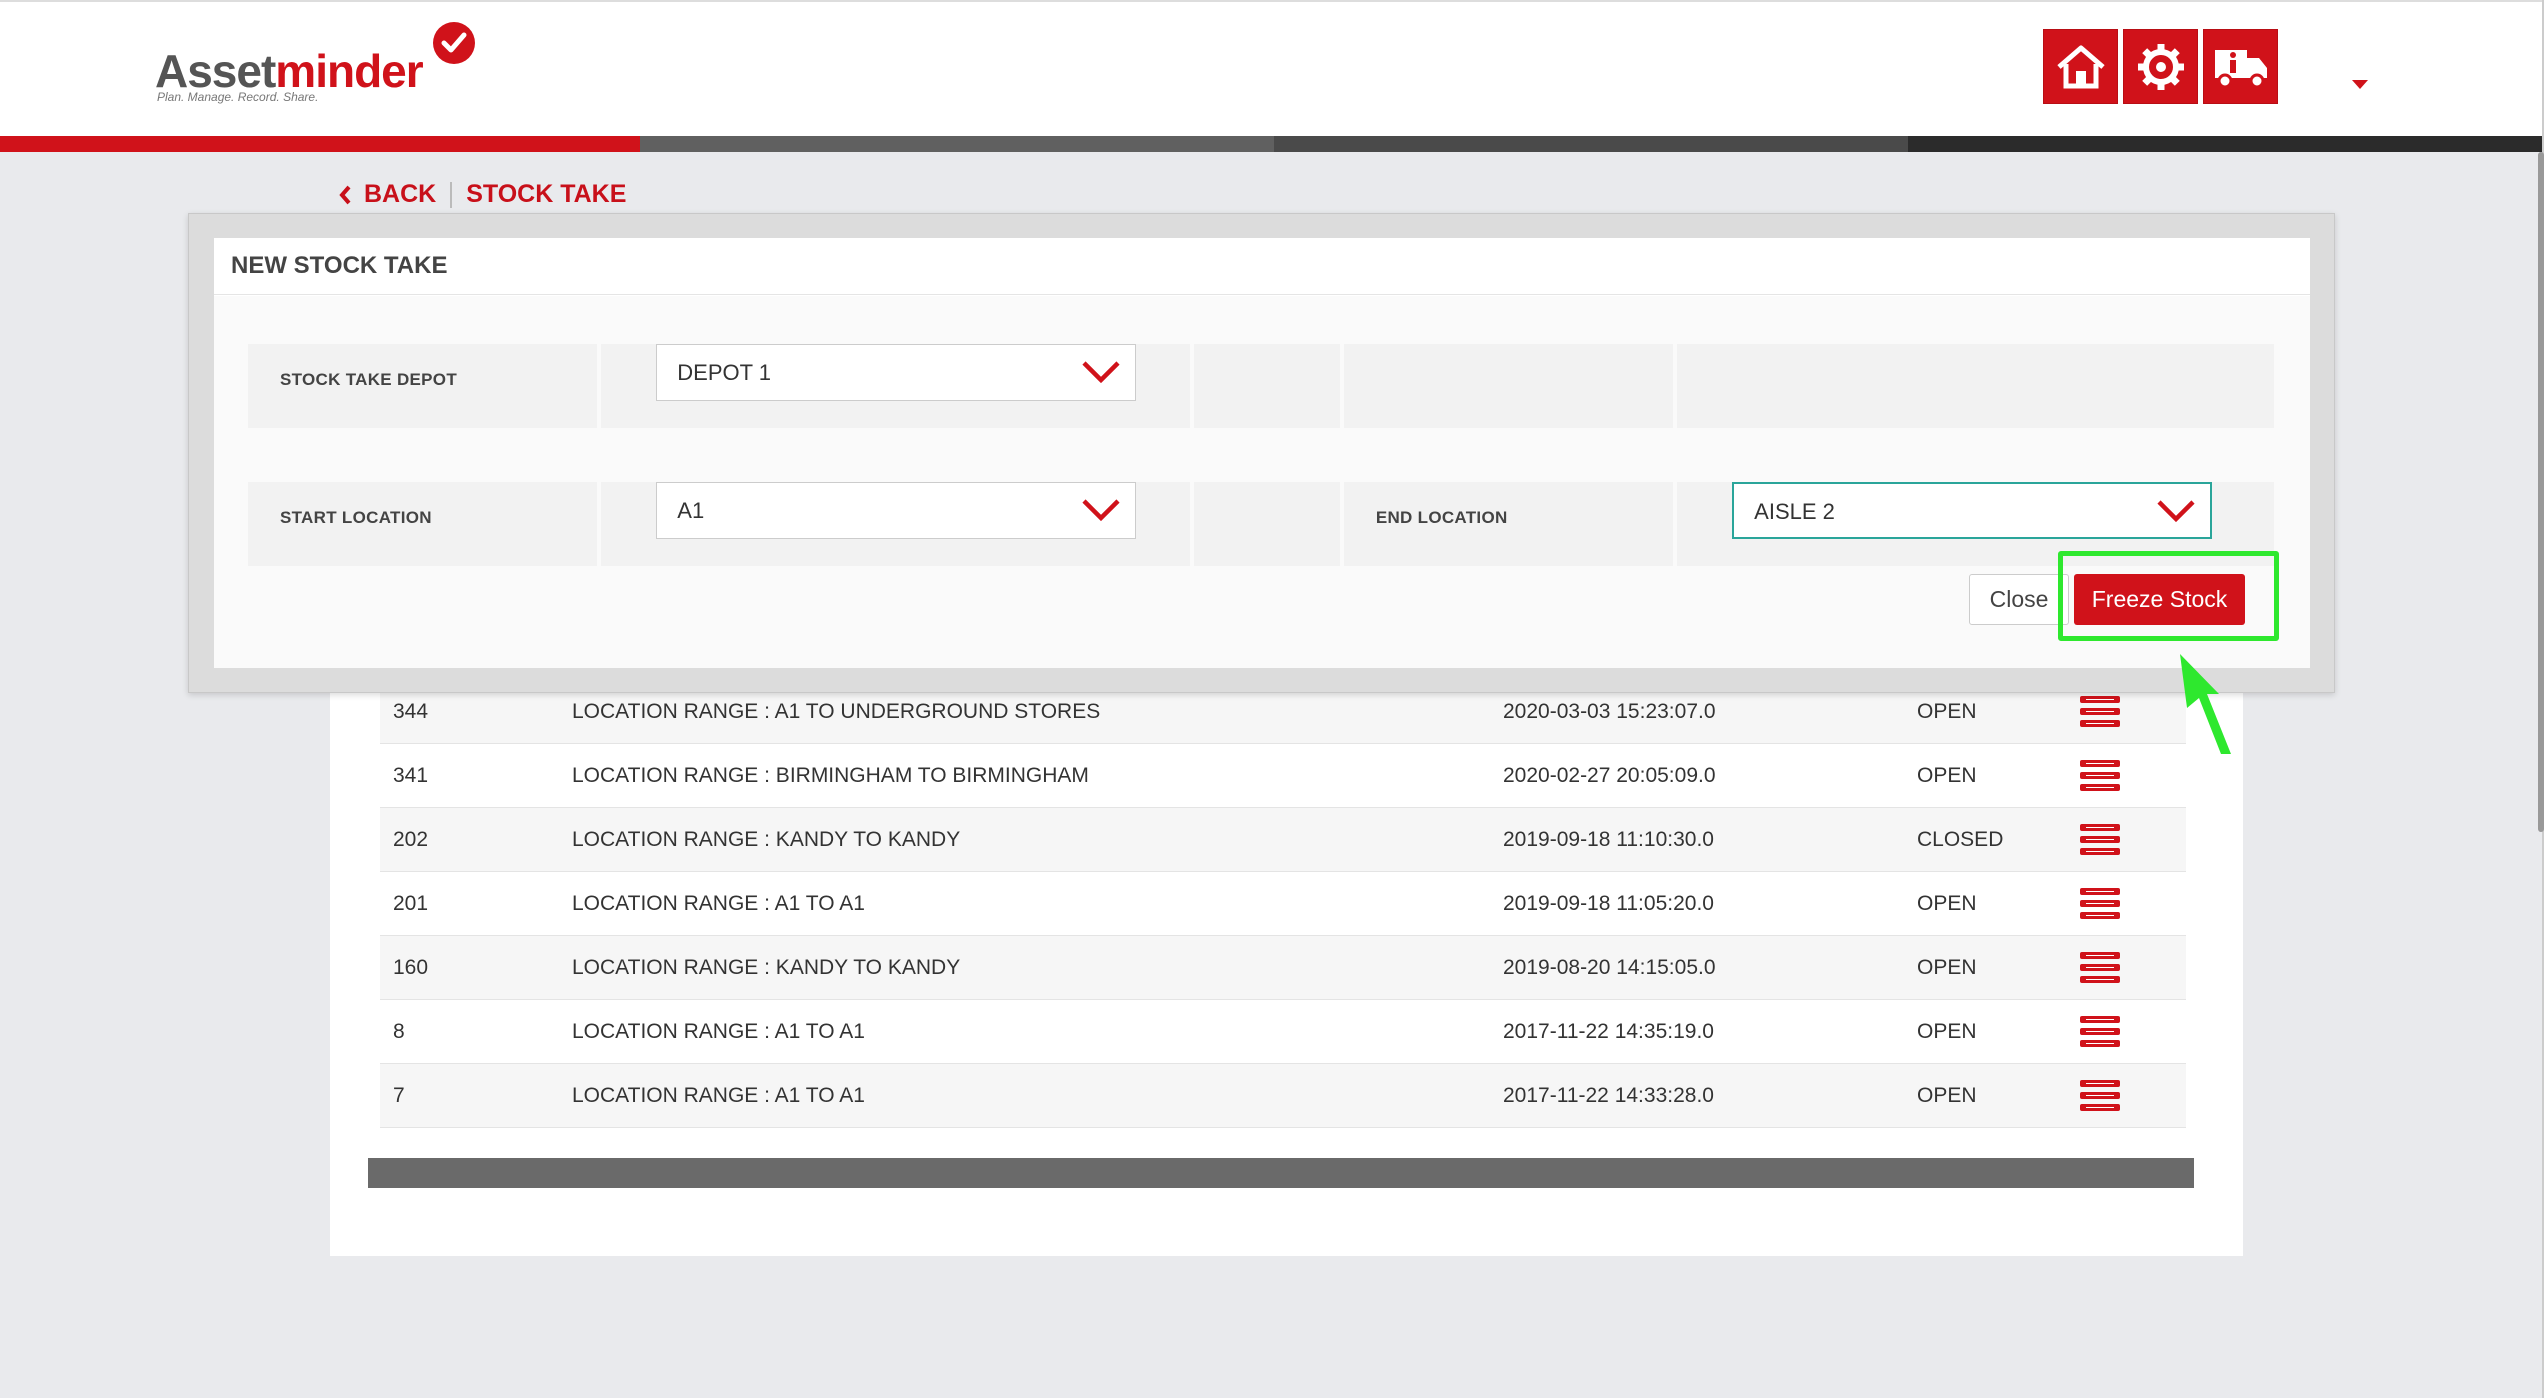 The image size is (2544, 1398). I want to click on breadcrumb: BACK STOCK TAKE, so click(482, 194).